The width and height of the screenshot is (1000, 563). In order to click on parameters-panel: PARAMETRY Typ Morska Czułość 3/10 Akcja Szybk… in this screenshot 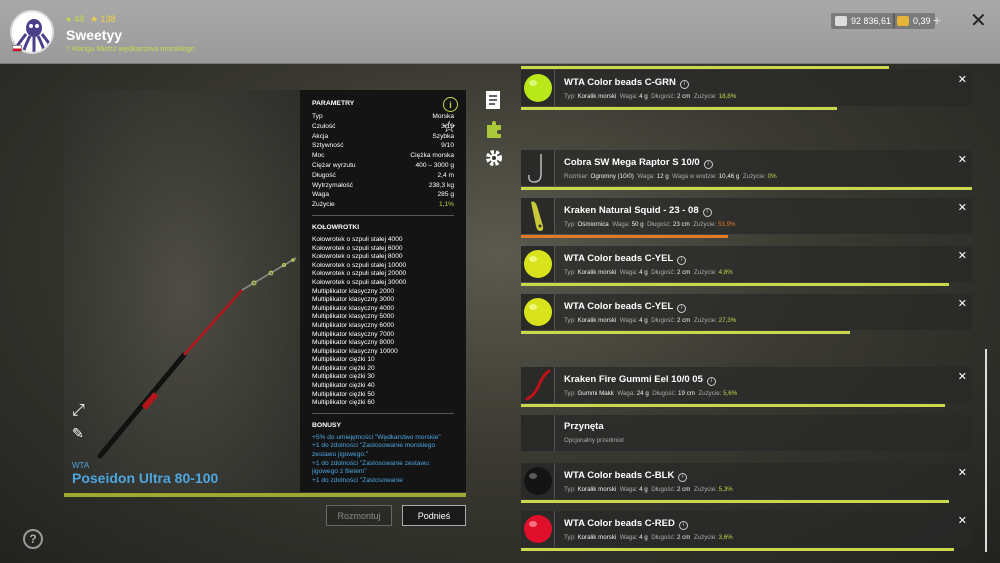, I will do `click(383, 291)`.